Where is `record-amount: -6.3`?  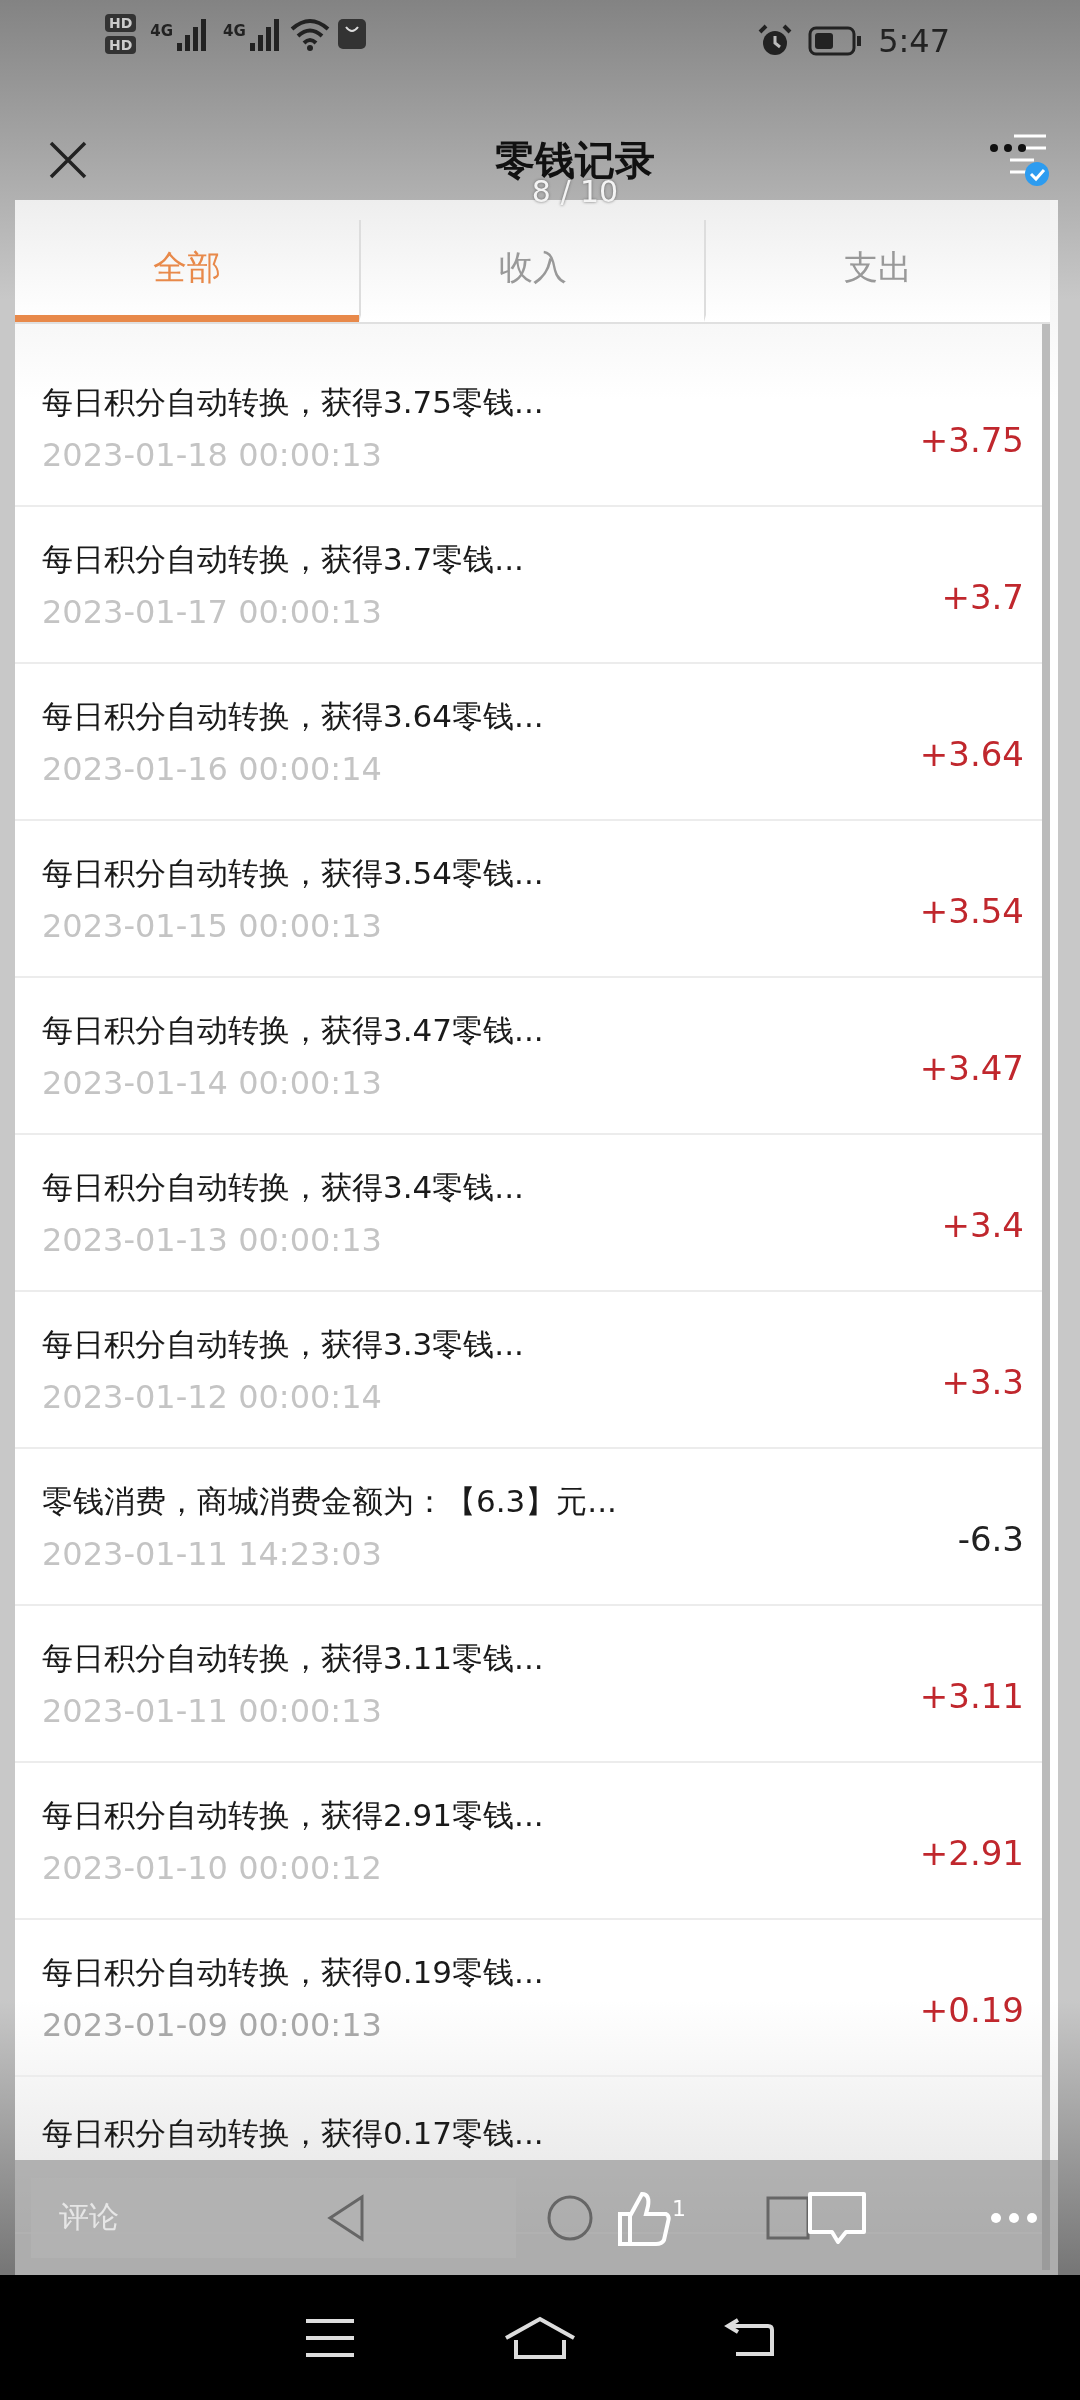
record-amount: -6.3 is located at coordinates (990, 1538).